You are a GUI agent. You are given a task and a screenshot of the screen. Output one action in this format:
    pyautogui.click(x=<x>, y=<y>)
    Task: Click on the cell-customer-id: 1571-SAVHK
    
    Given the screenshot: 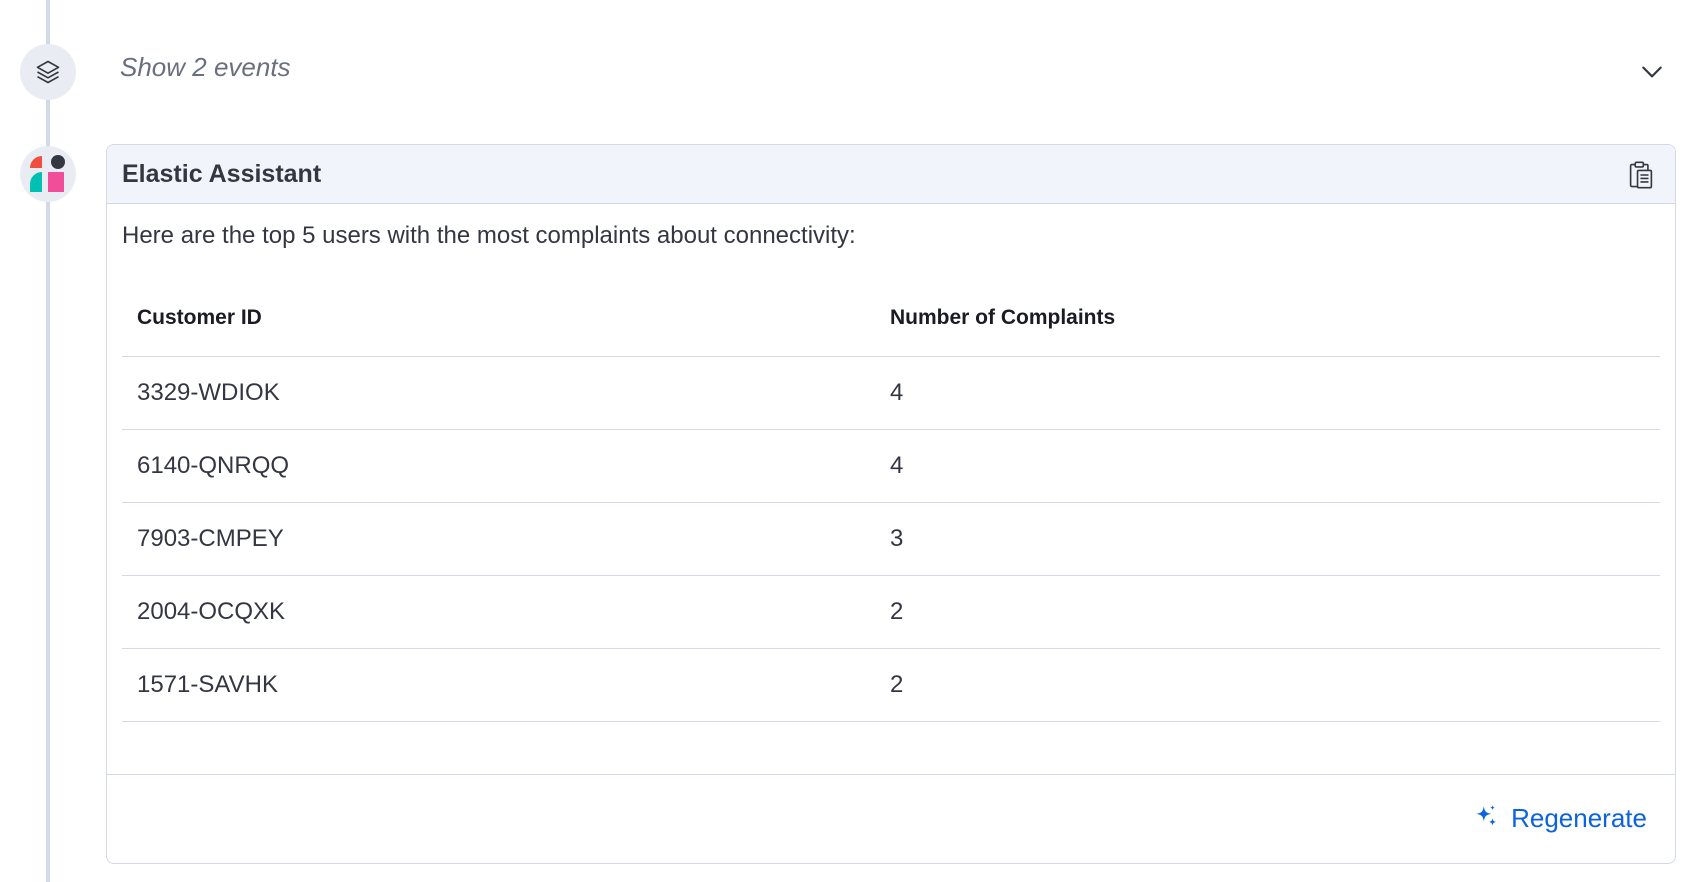 What is the action you would take?
    pyautogui.click(x=207, y=684)
    